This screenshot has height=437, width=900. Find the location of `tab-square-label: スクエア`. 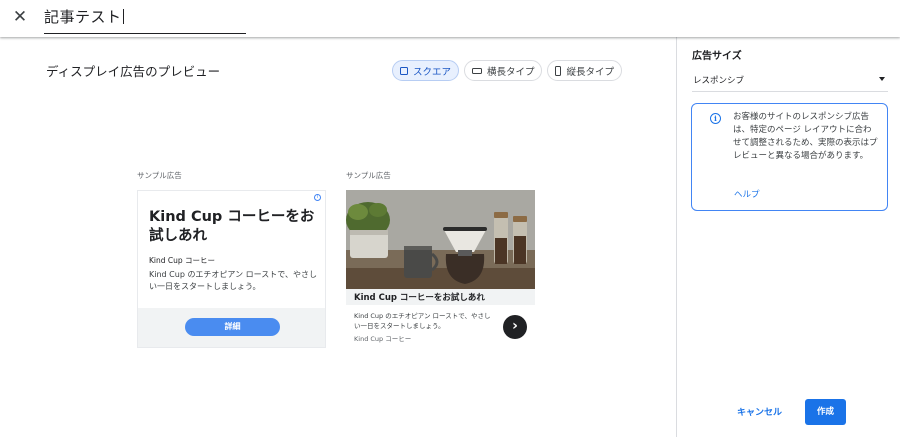

tab-square-label: スクエア is located at coordinates (431, 72).